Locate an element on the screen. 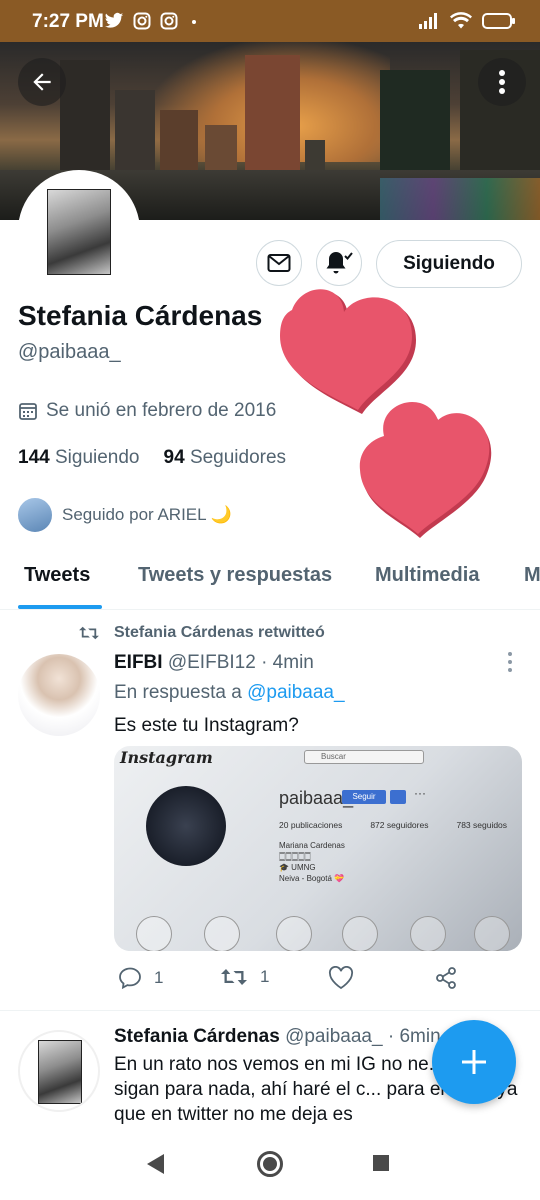 This screenshot has width=540, height=1200. profile-avatar is located at coordinates (79, 231).